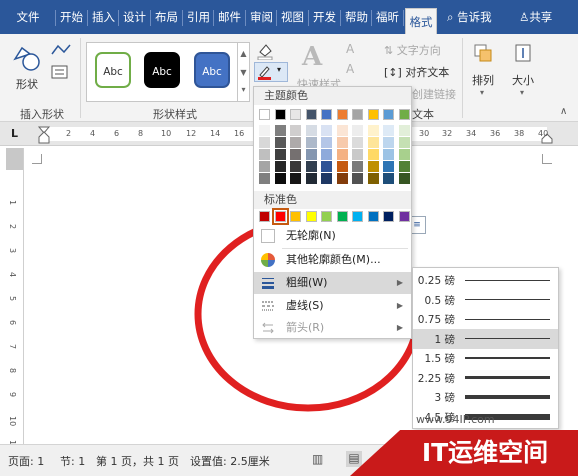 This screenshot has height=476, width=578. Describe the element at coordinates (485, 358) in the screenshot. I see `weight-option: 1.5 磅` at that location.